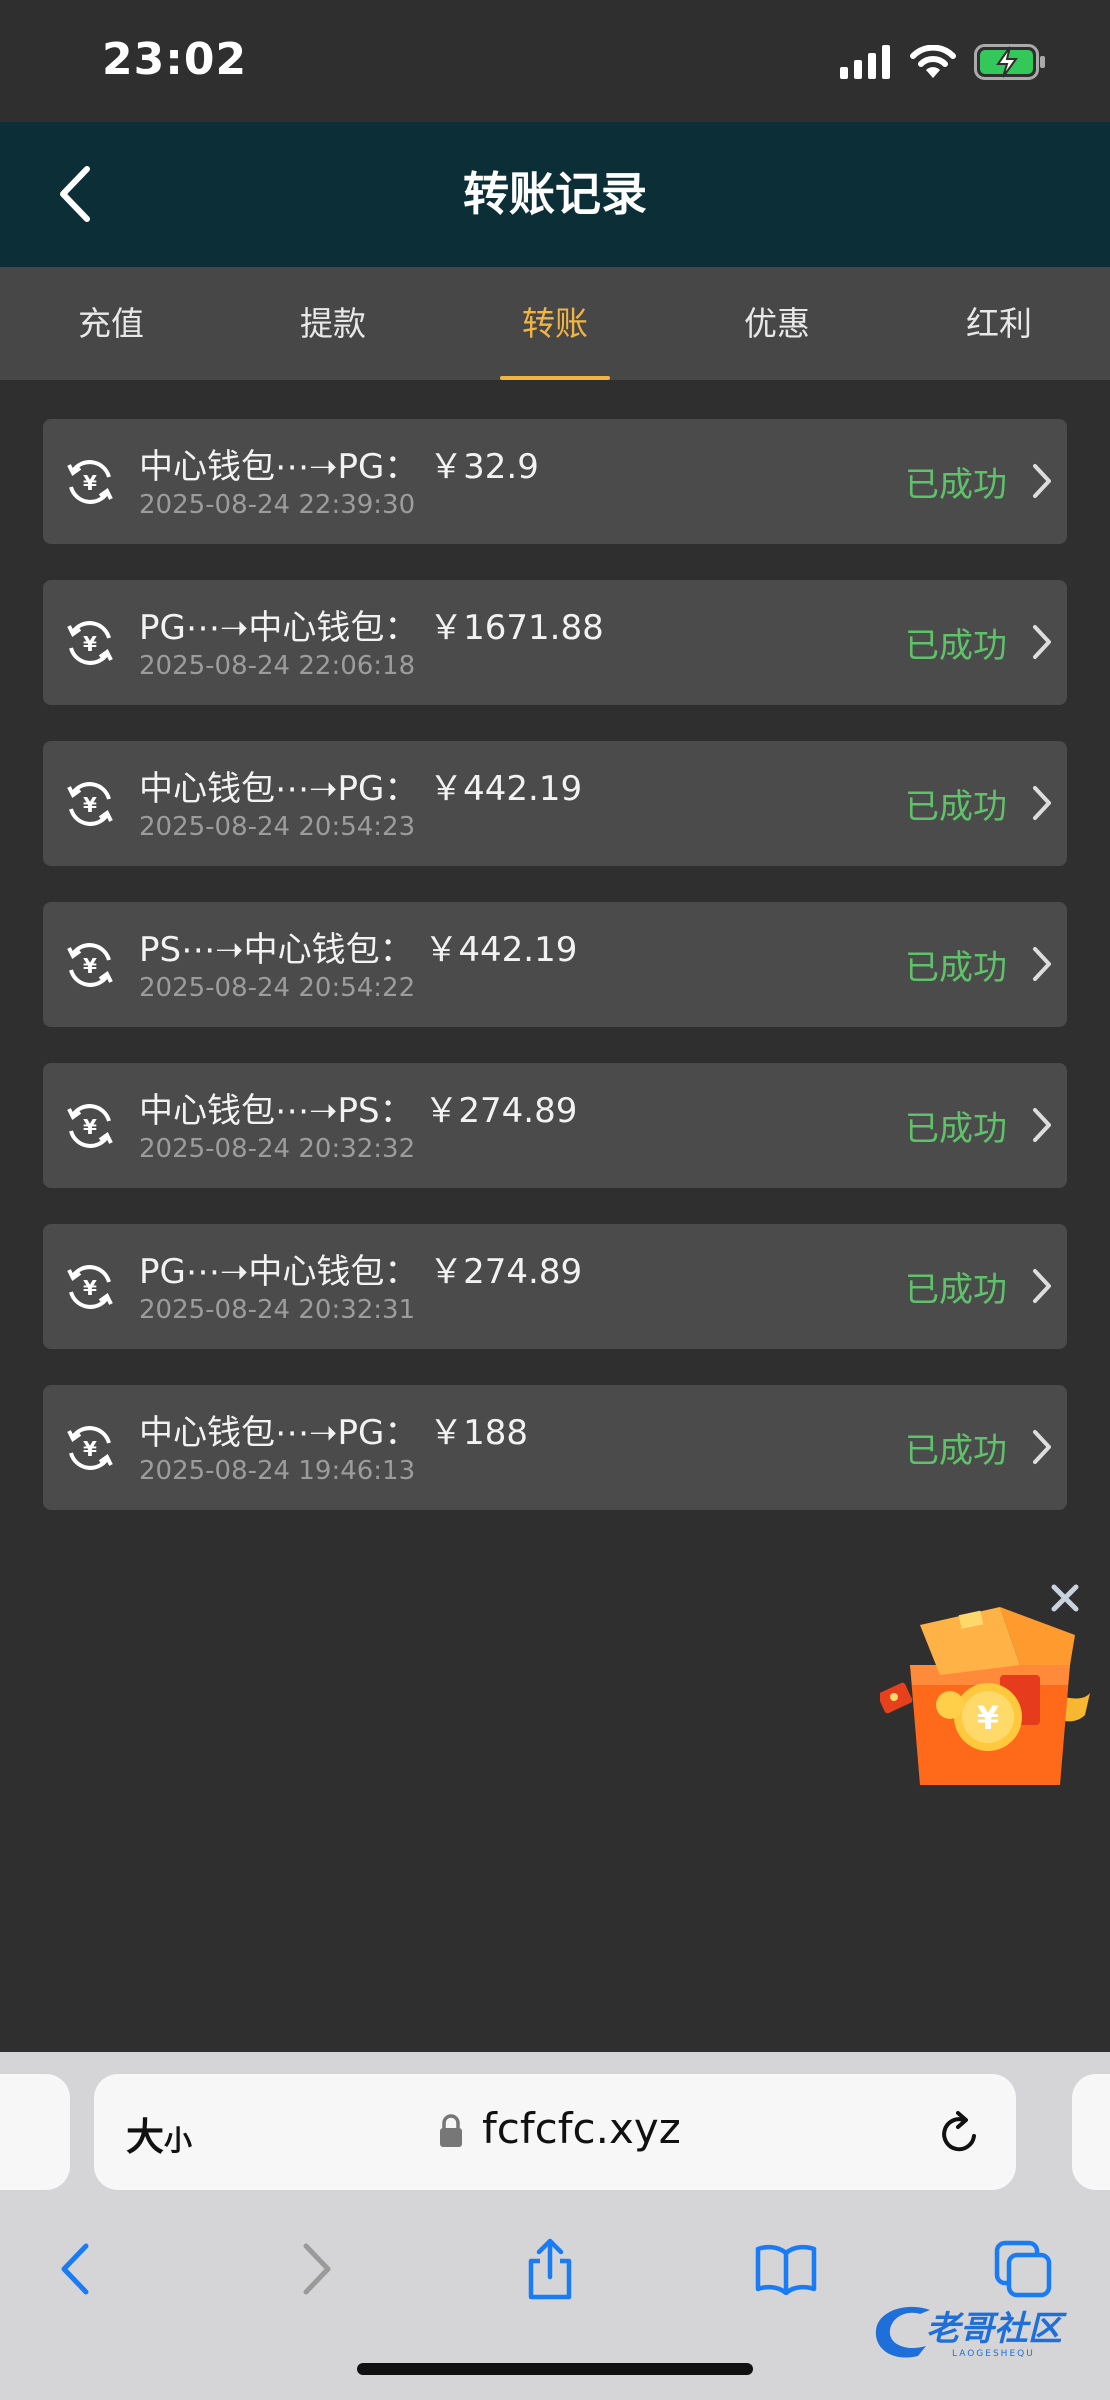 The height and width of the screenshot is (2400, 1110). I want to click on lock-icon, so click(451, 2130).